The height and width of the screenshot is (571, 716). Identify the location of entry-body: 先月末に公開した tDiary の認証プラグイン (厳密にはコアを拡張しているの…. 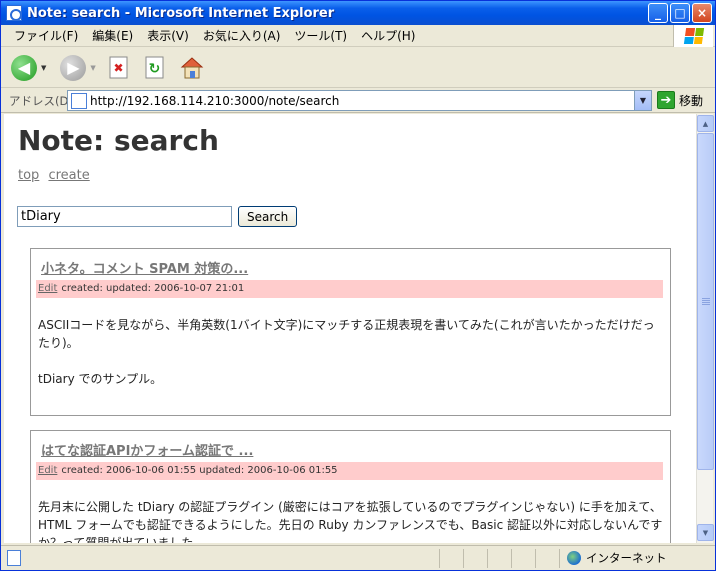
(350, 520).